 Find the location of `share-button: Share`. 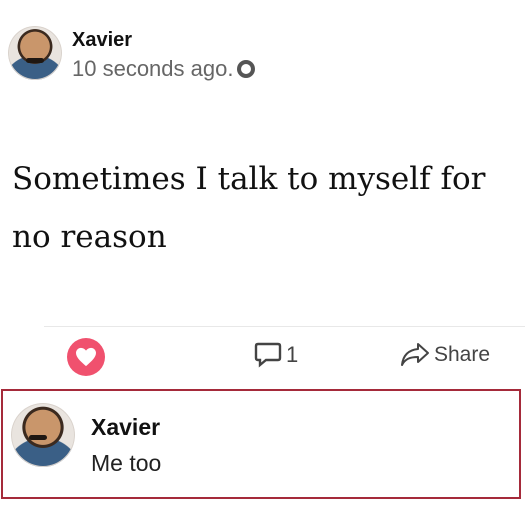

share-button: Share is located at coordinates (445, 355).